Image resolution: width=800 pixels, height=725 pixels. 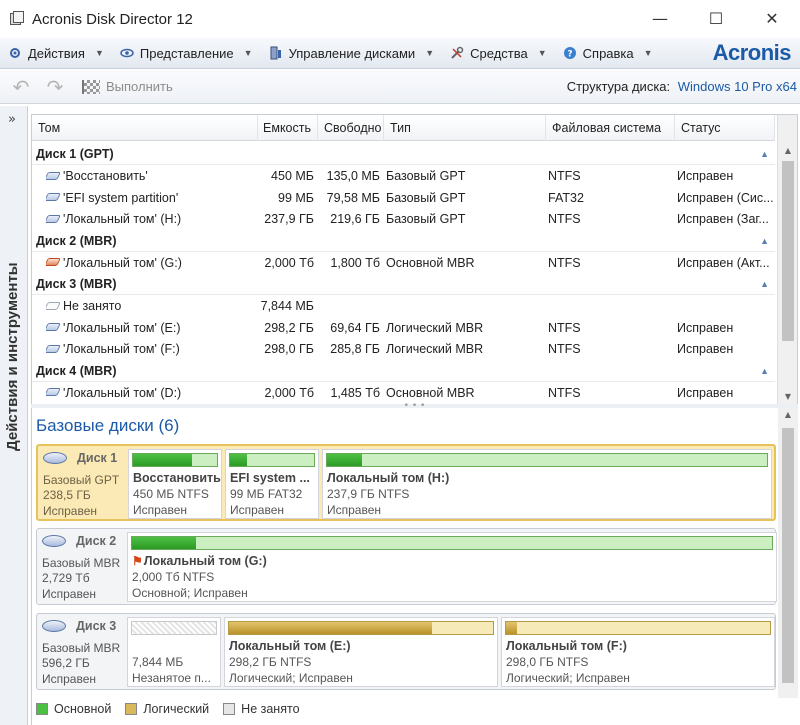 I want to click on partition-name-text: Локальный том (G:), so click(x=205, y=561).